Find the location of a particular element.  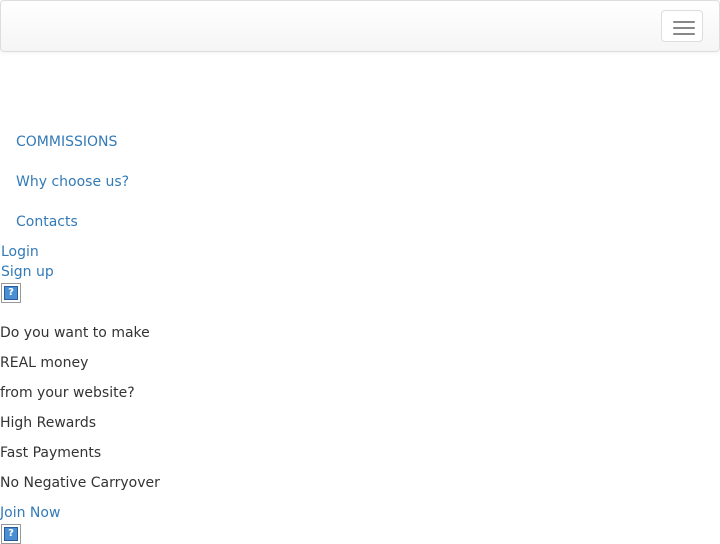

hero-line-2: REAL money is located at coordinates (44, 363).